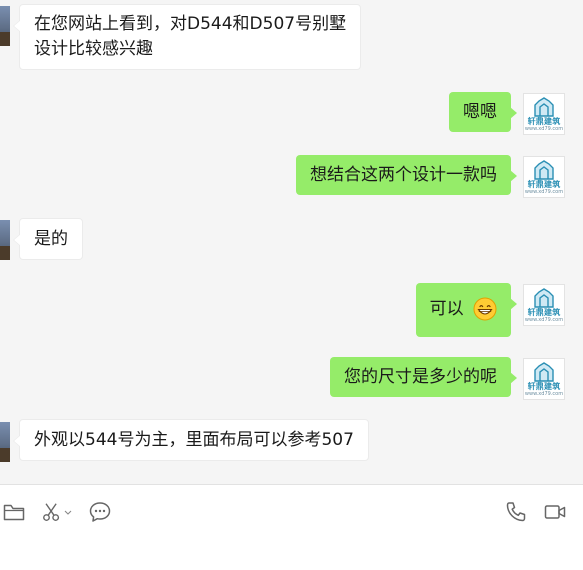 This screenshot has width=583, height=570. Describe the element at coordinates (68, 512) in the screenshot. I see `chevron-down-icon` at that location.